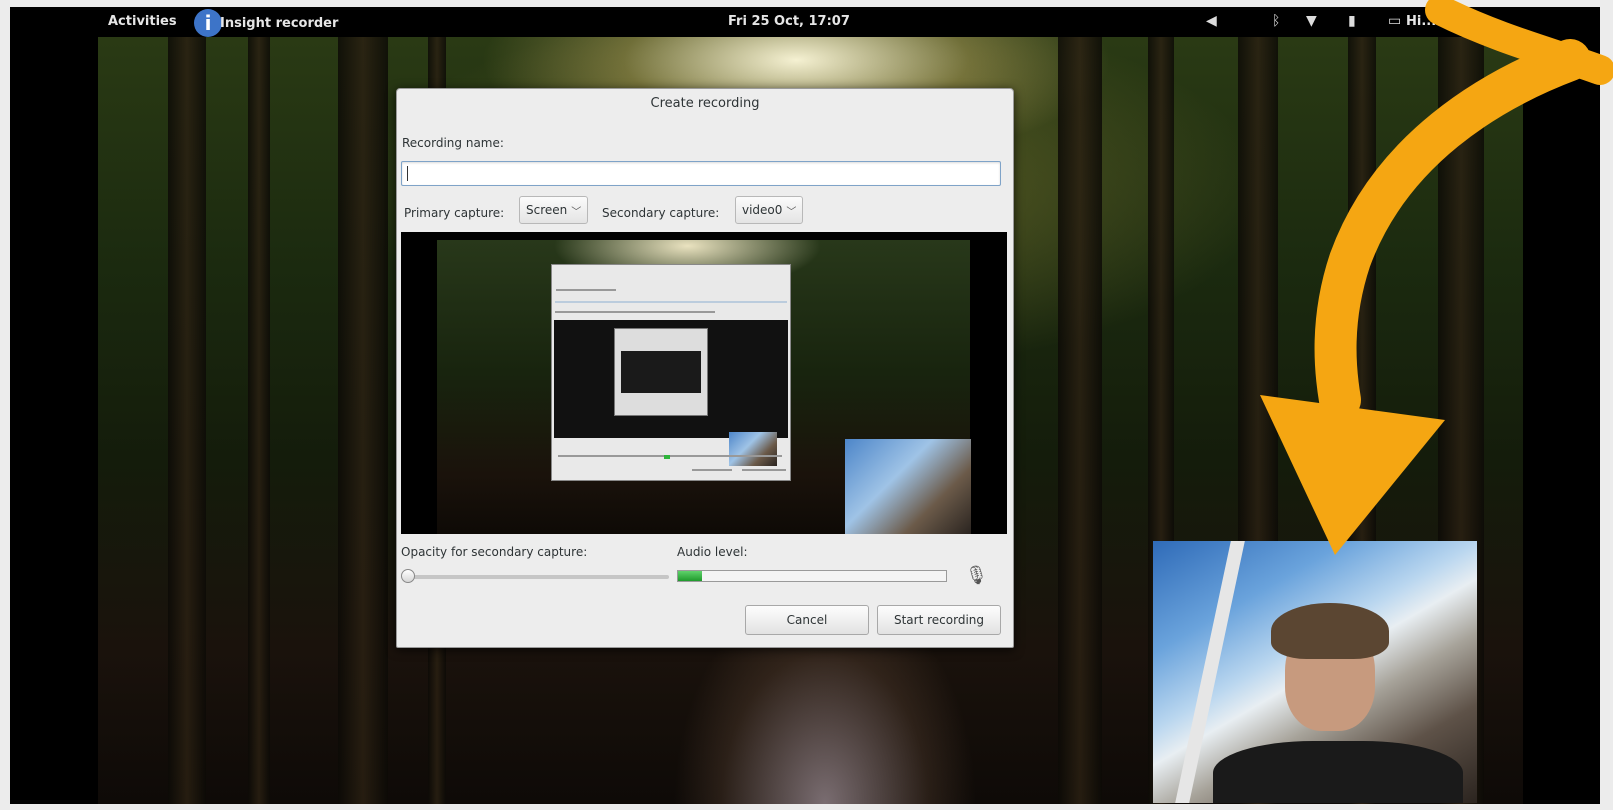 This screenshot has height=810, width=1613. Describe the element at coordinates (279, 23) in the screenshot. I see `app-menu-label: Insight recorder` at that location.